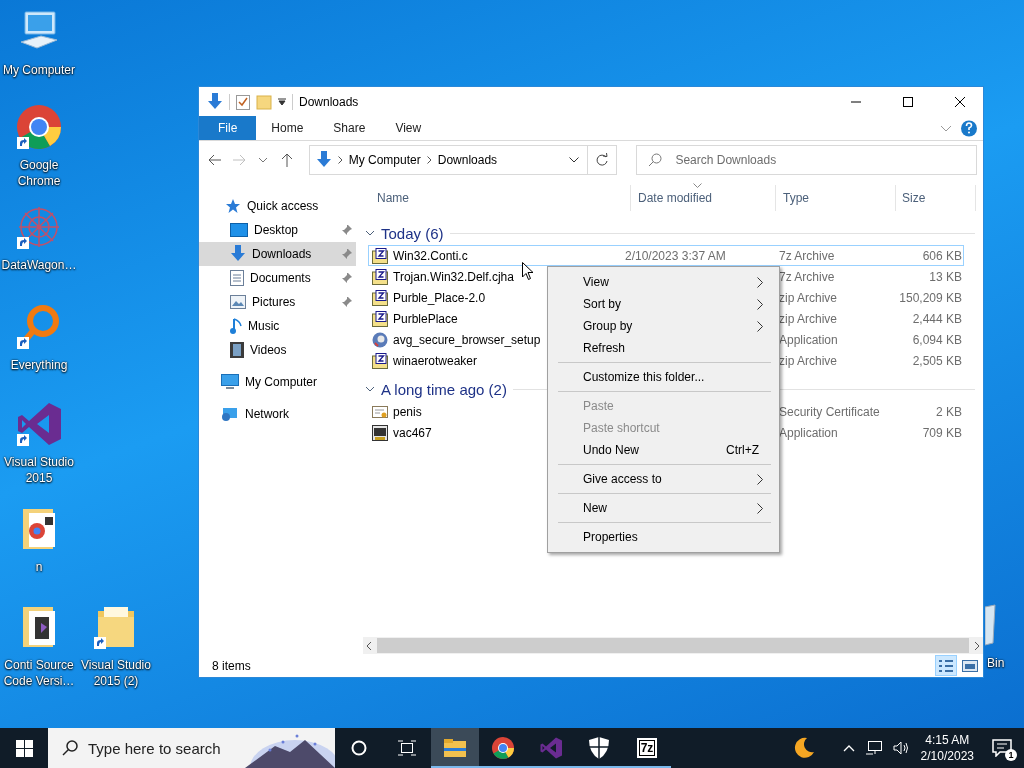 This screenshot has height=768, width=1024. Describe the element at coordinates (277, 254) in the screenshot. I see `nav-item: Downloads` at that location.